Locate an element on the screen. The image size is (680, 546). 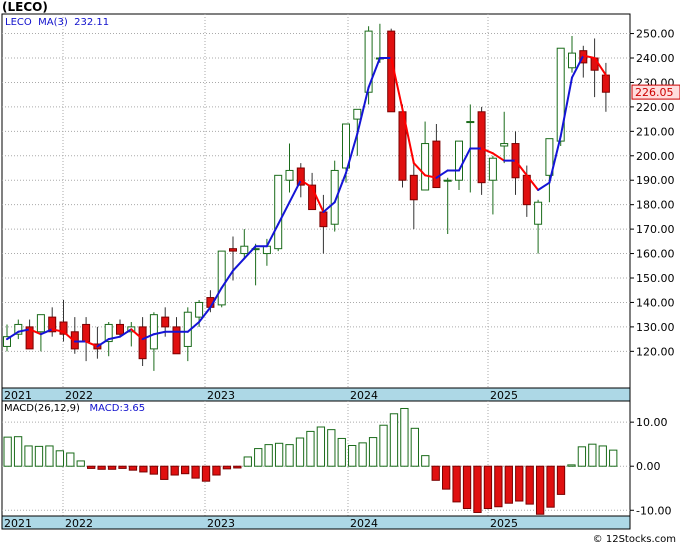
price-tick-label: 140.00 is located at coordinates (655, 302).